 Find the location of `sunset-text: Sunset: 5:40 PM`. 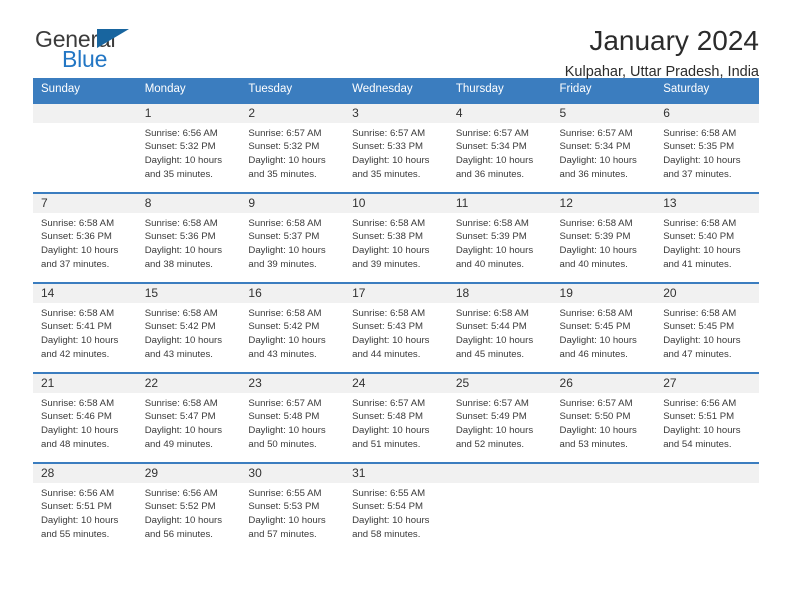

sunset-text: Sunset: 5:40 PM is located at coordinates (699, 237).